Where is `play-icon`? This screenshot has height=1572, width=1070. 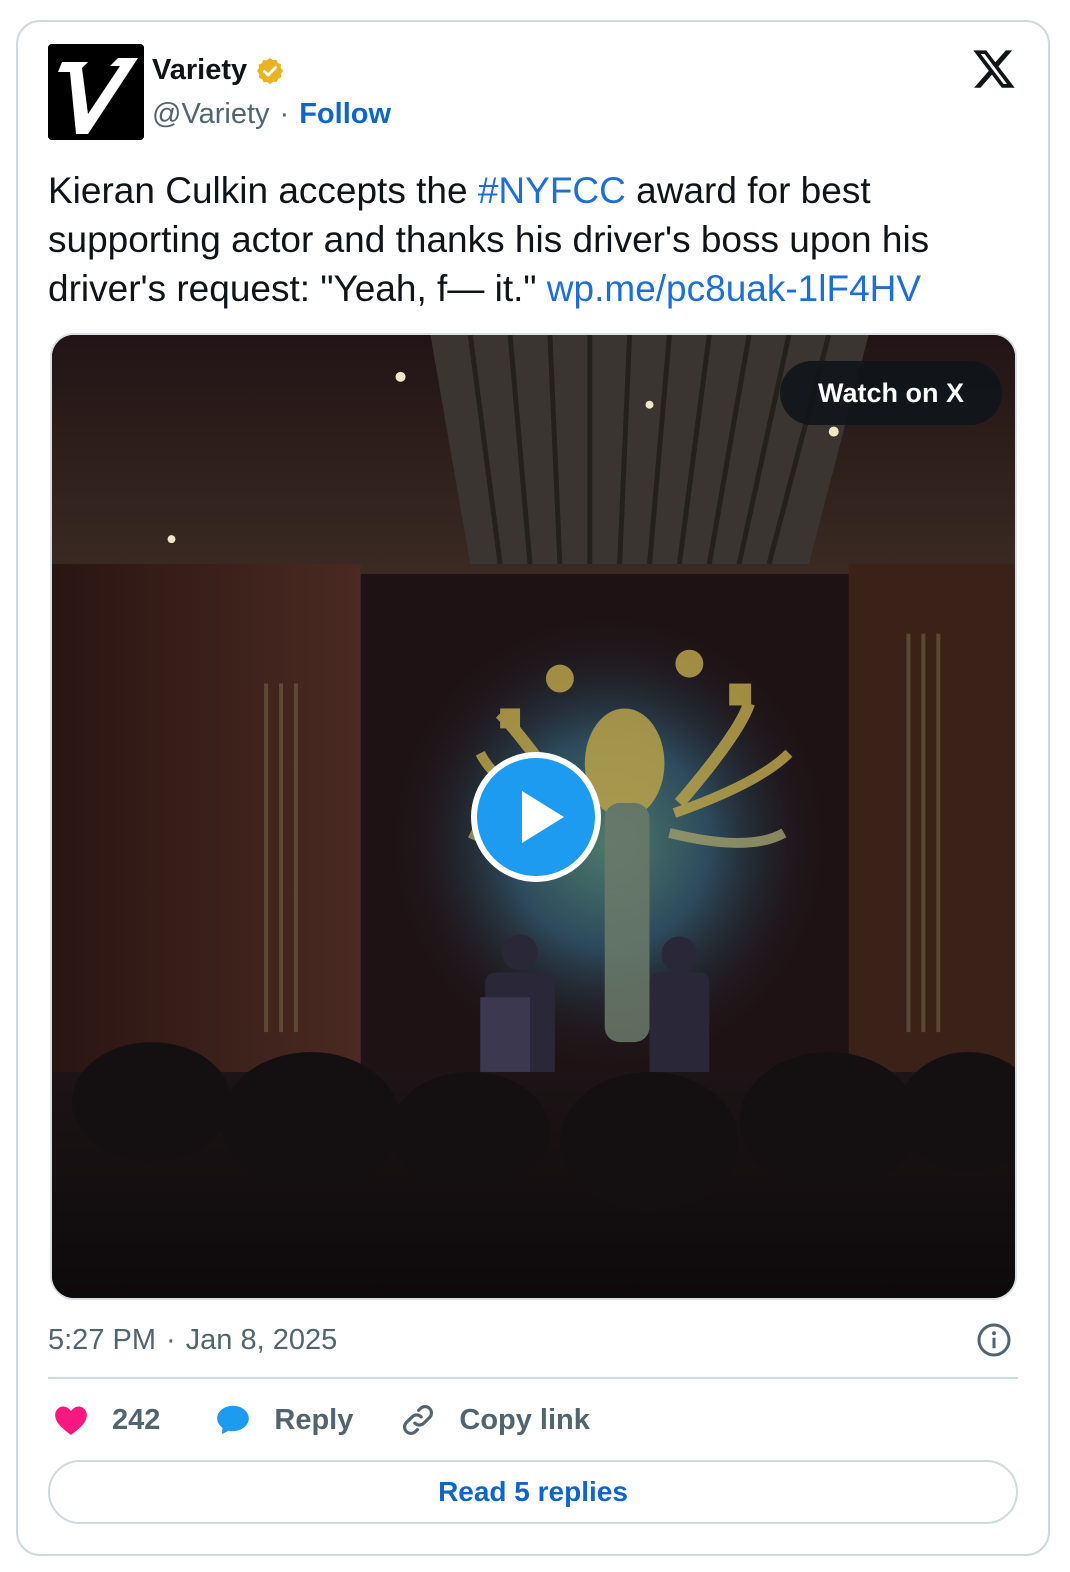
play-icon is located at coordinates (536, 817).